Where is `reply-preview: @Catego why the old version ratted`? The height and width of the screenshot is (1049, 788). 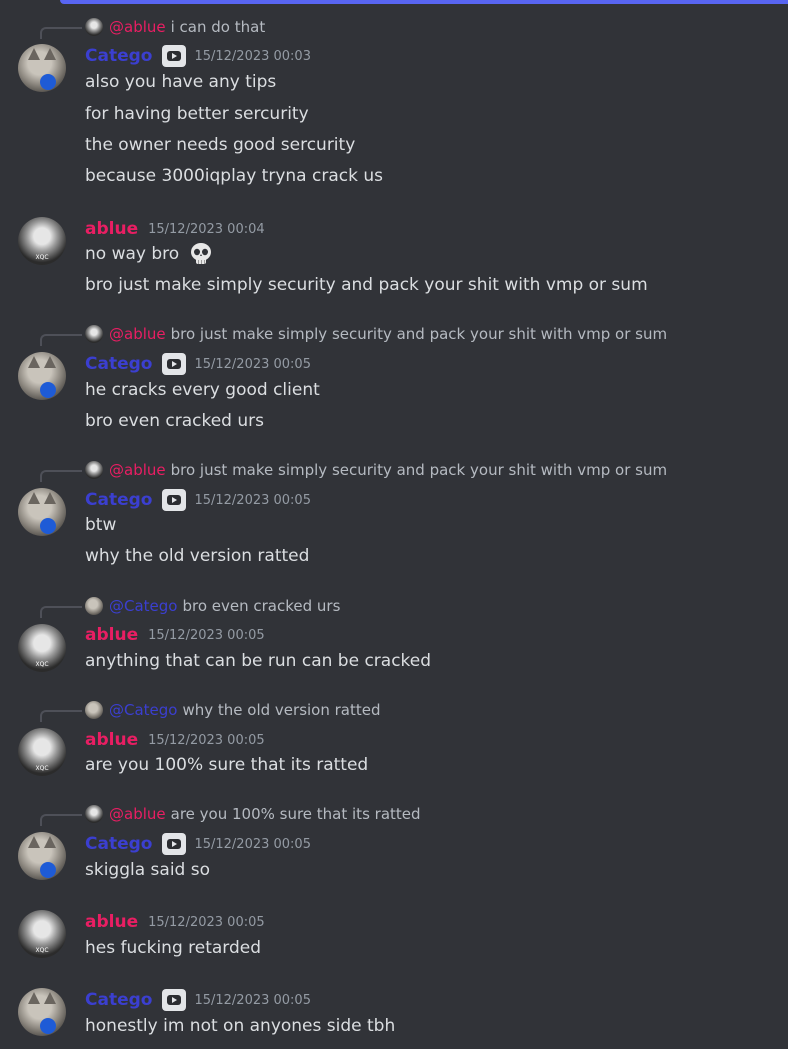 reply-preview: @Catego why the old version ratted is located at coordinates (233, 710).